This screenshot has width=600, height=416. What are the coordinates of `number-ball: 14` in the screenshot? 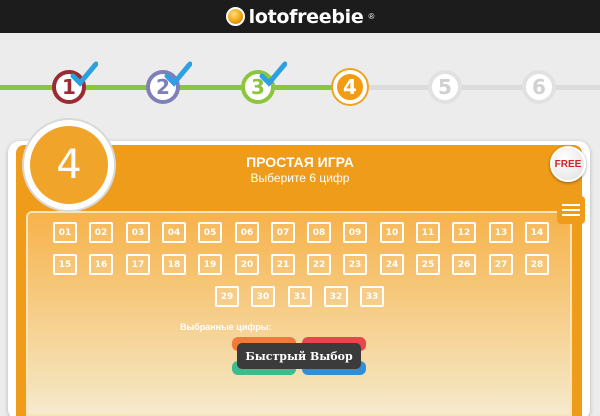 It's located at (537, 232).